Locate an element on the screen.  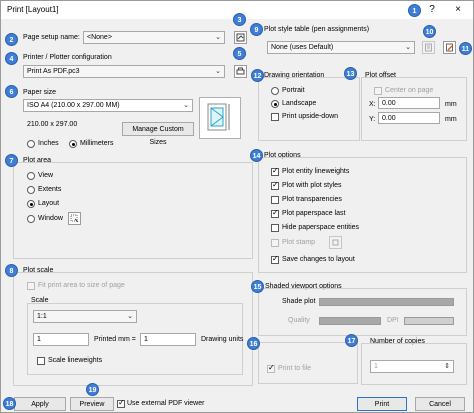
save-changes-label: Save changes to layout is located at coordinates (318, 259).